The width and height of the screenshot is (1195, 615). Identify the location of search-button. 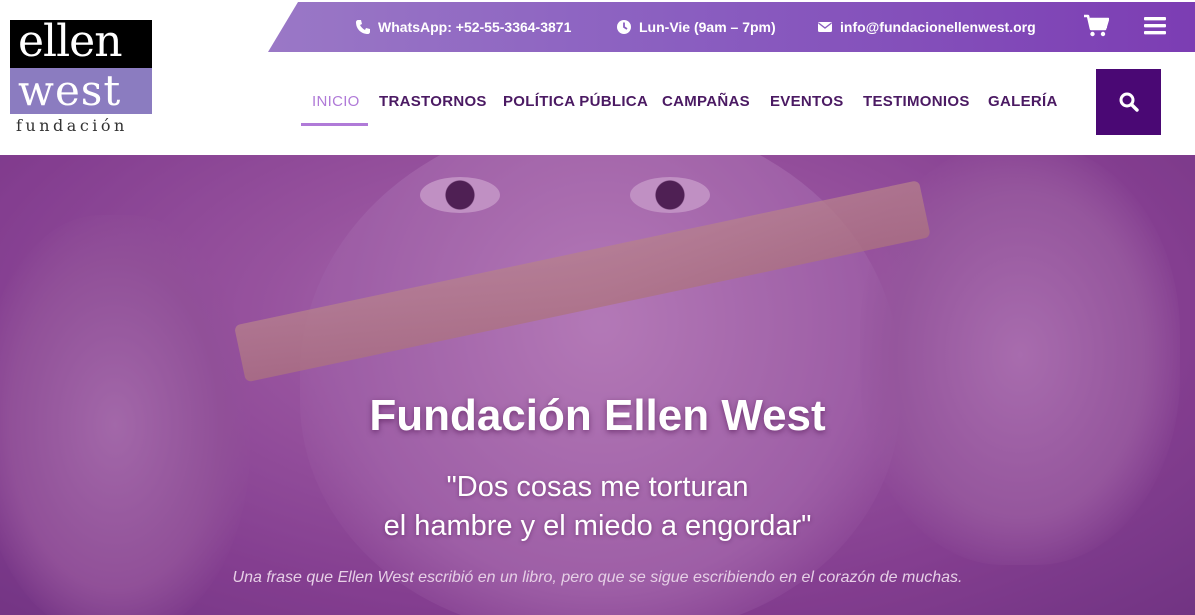
(1128, 102).